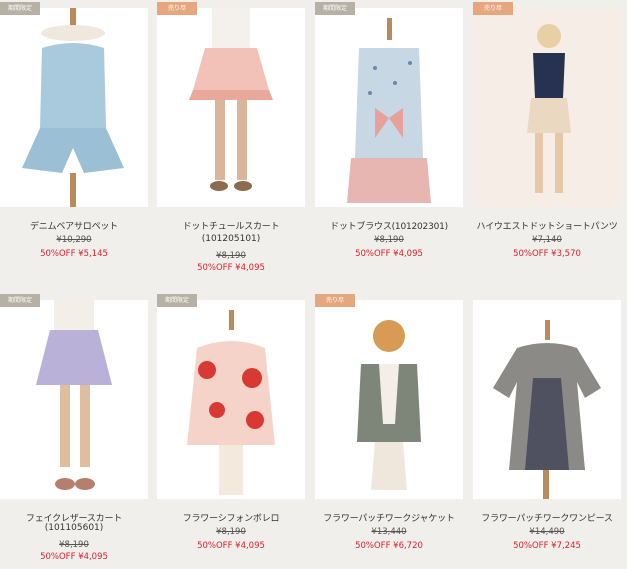 Image resolution: width=627 pixels, height=569 pixels. Describe the element at coordinates (547, 546) in the screenshot. I see `sale-price: 50%OFF ¥7,245` at that location.